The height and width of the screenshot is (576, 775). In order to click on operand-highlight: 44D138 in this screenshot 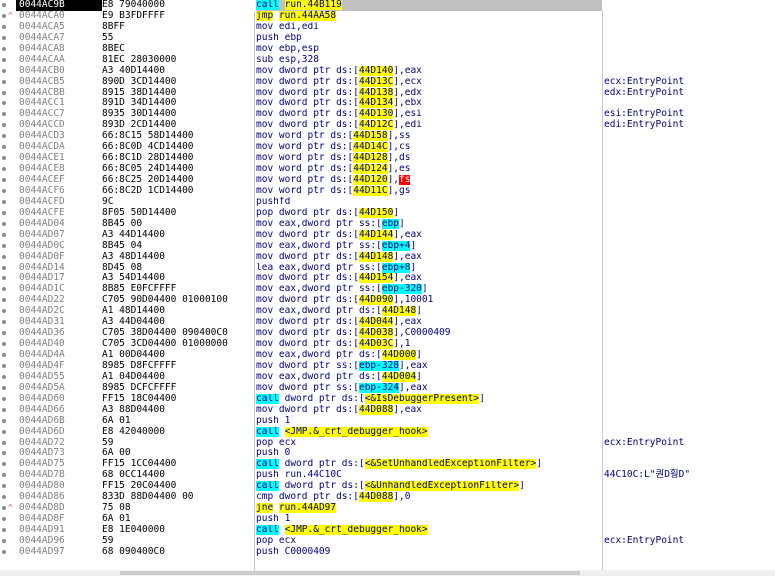, I will do `click(376, 92)`.